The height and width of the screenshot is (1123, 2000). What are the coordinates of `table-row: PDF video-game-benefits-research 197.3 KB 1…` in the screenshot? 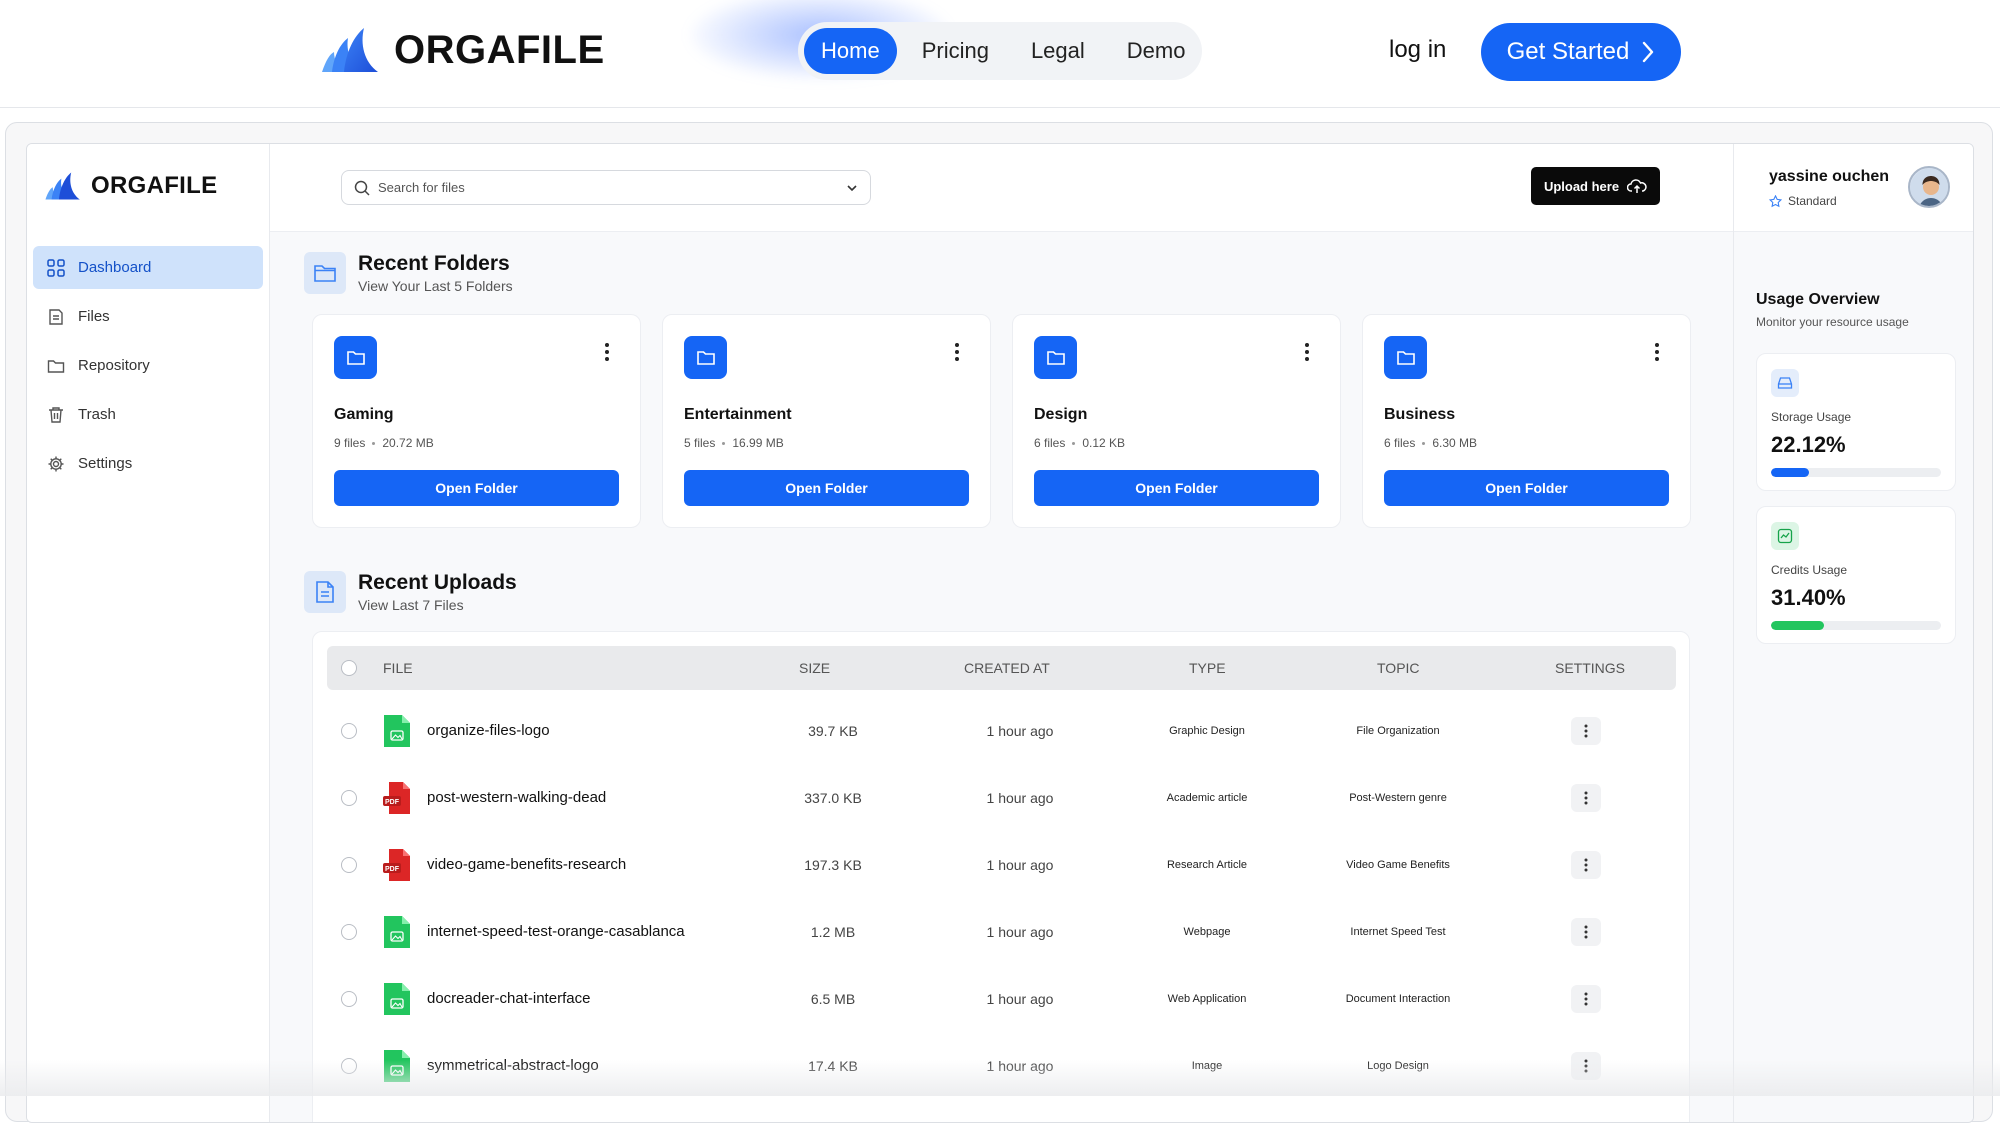 It's located at (1001, 865).